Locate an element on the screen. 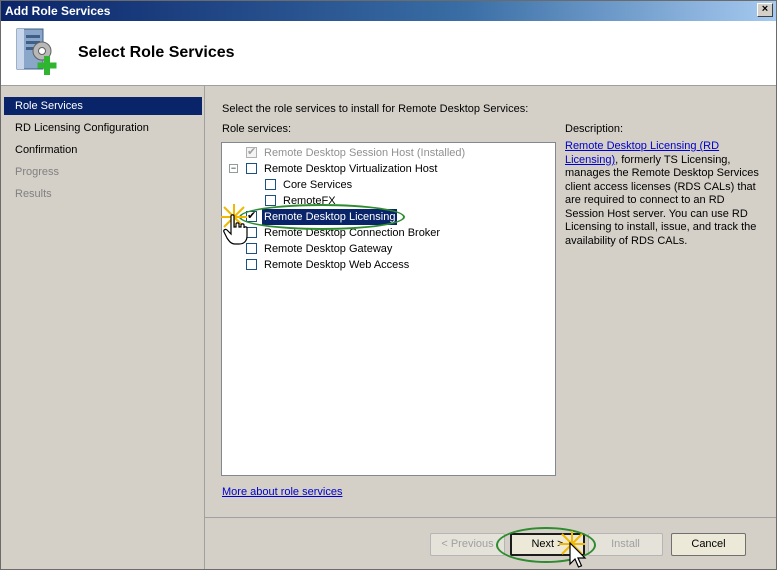 This screenshot has width=777, height=570. tree-row-gateway: Remote Desktop Gateway is located at coordinates (388, 249).